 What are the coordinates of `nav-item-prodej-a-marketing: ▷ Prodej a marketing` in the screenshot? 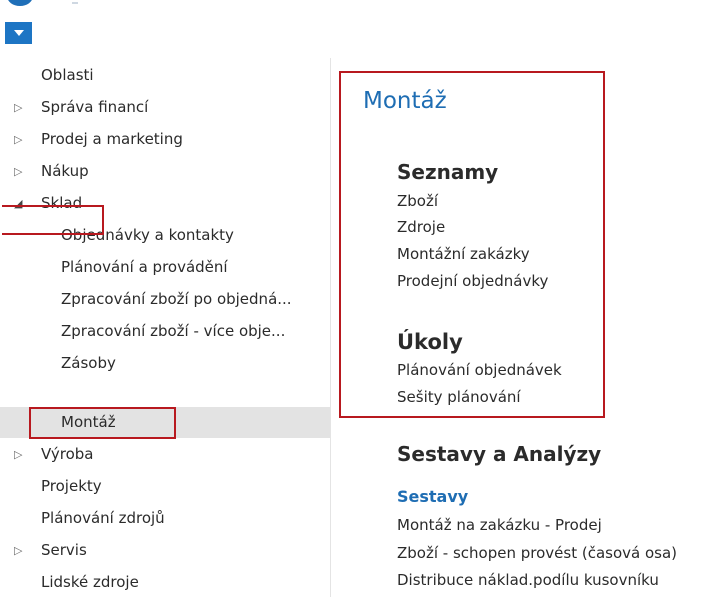 It's located at (165, 139).